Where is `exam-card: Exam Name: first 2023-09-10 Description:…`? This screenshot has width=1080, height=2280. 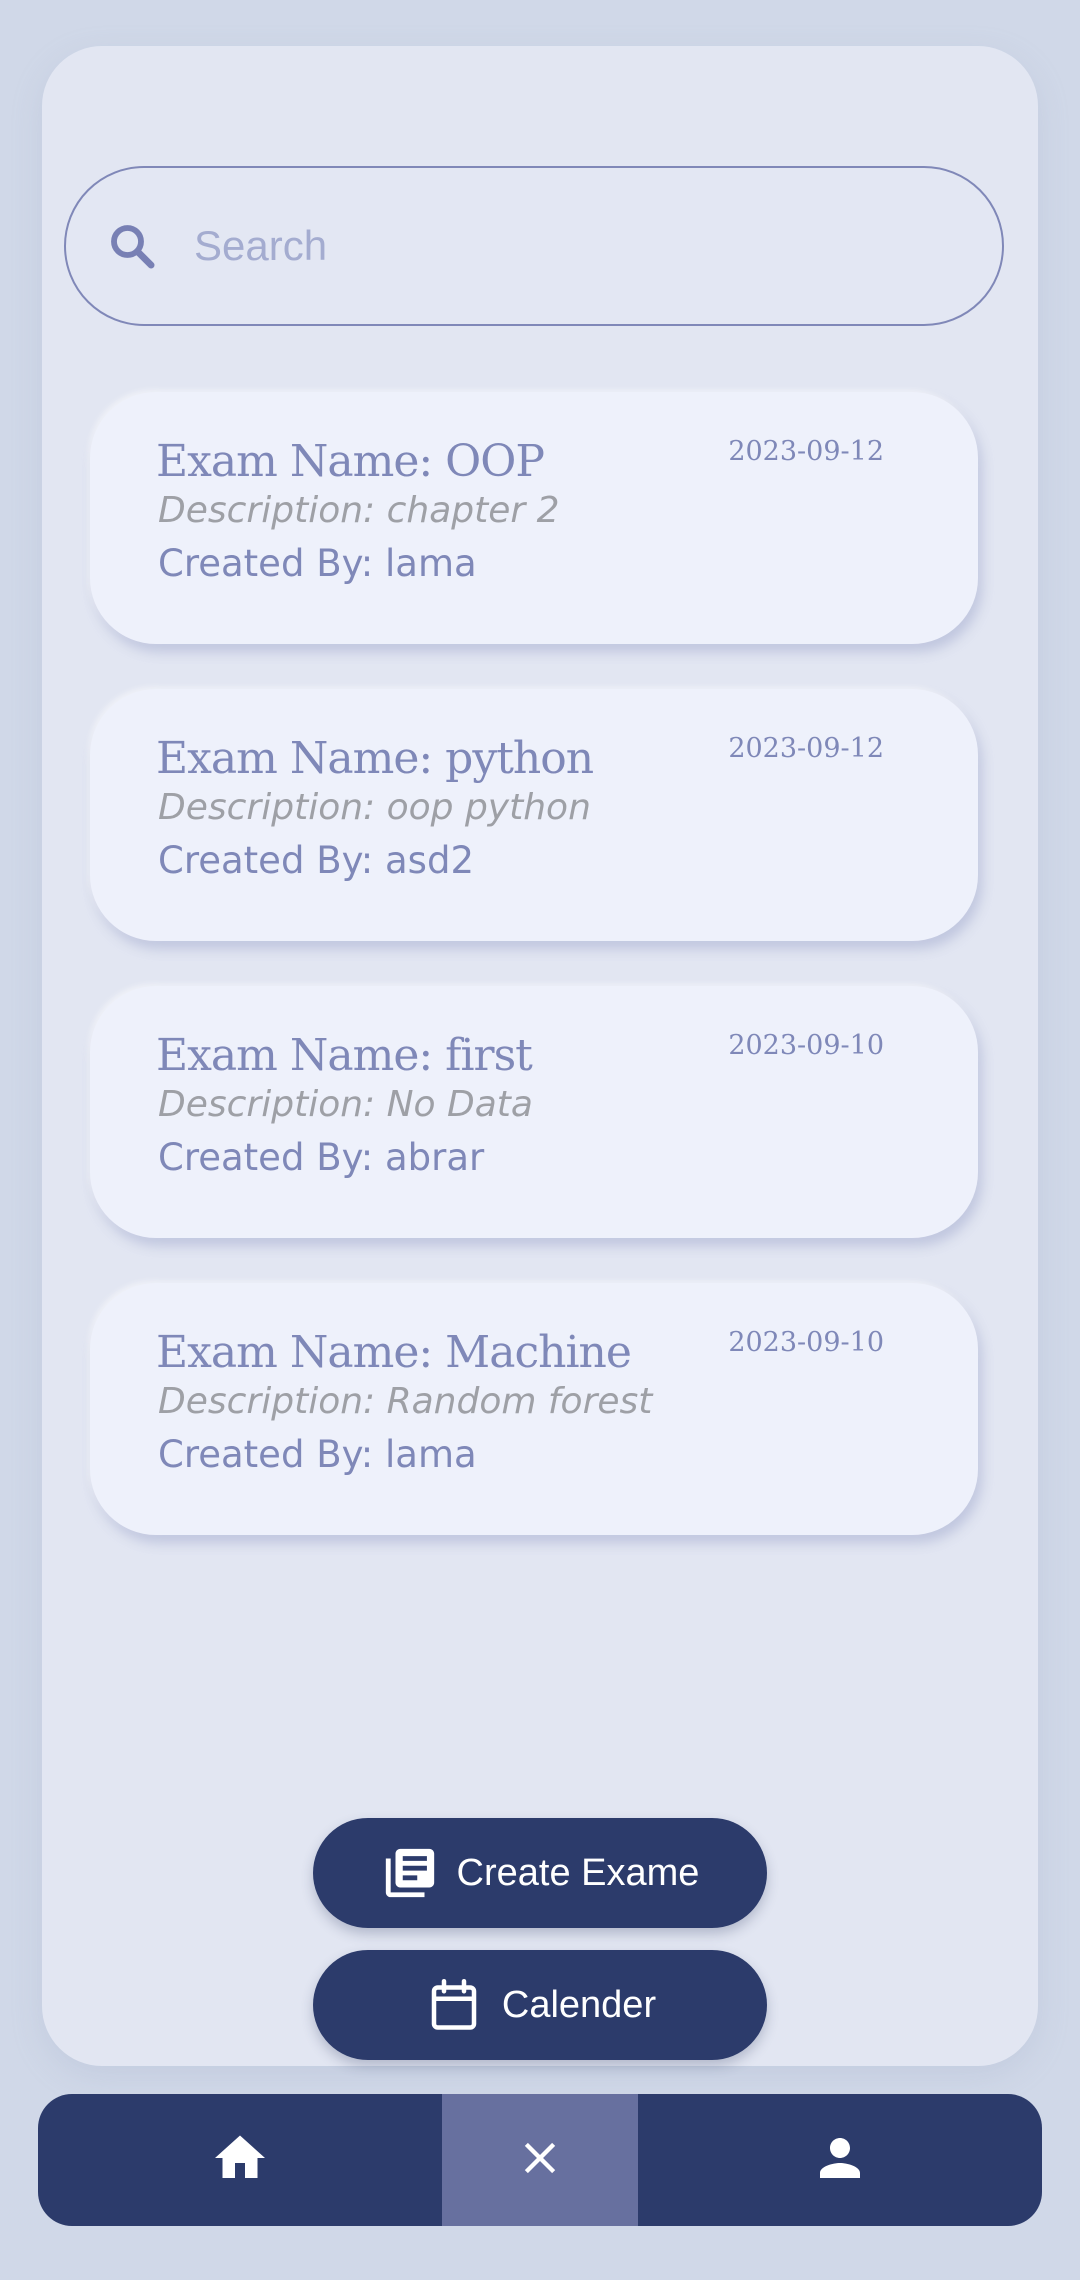 exam-card: Exam Name: first 2023-09-10 Description:… is located at coordinates (534, 1112).